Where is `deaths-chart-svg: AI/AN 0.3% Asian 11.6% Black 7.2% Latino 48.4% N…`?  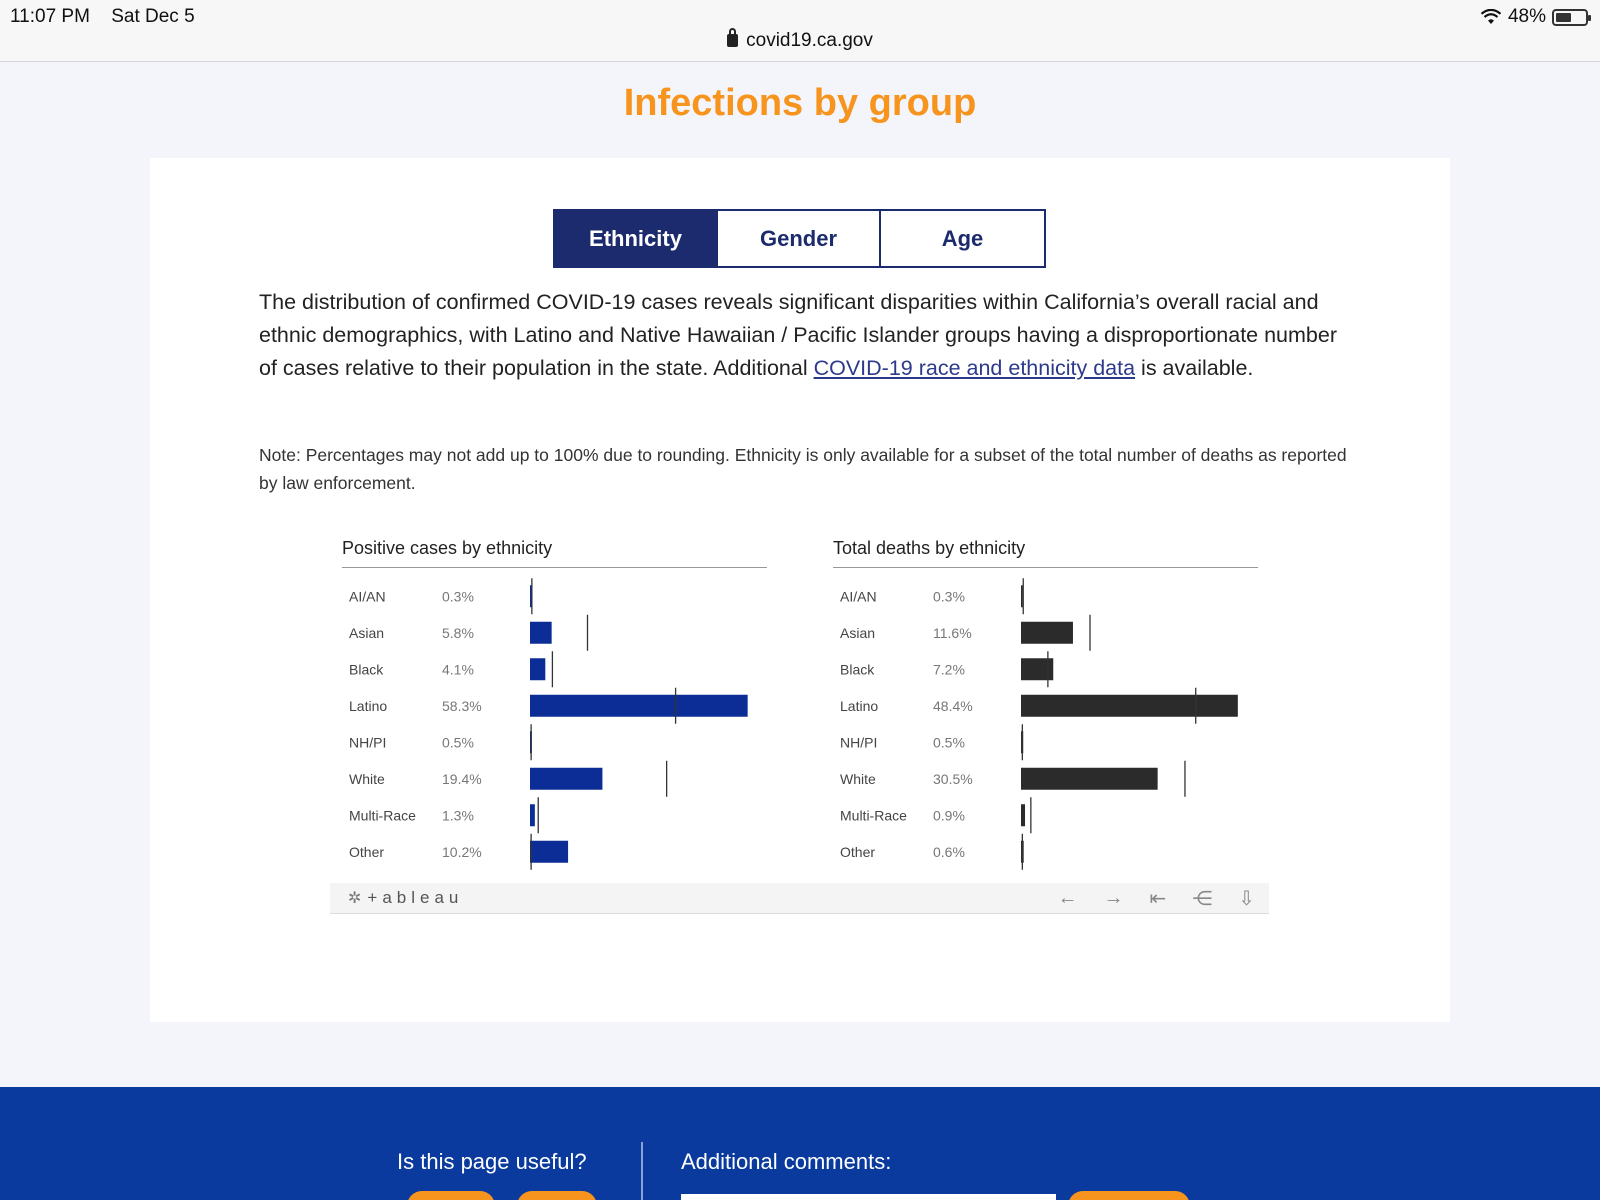
deaths-chart-svg: AI/AN 0.3% Asian 11.6% Black 7.2% Latino 48.4% N… is located at coordinates (1039, 724).